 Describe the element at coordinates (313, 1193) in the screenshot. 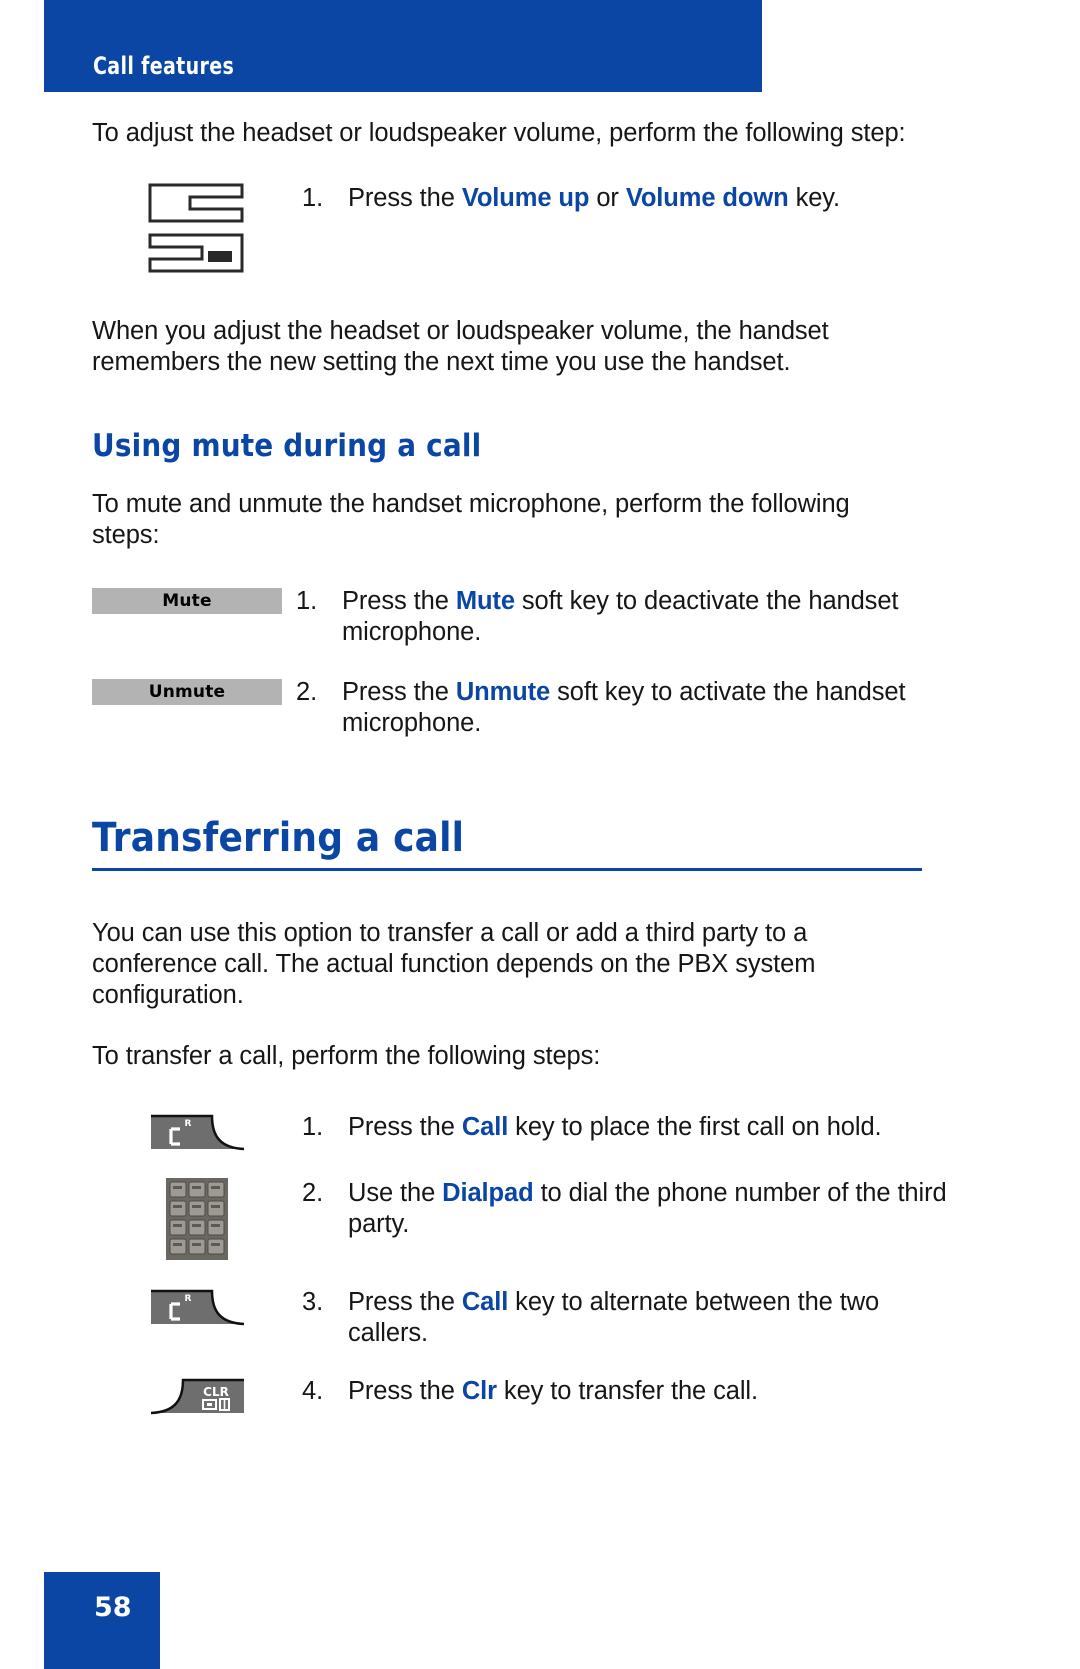

I see `transfer-step-2-number: 2.` at that location.